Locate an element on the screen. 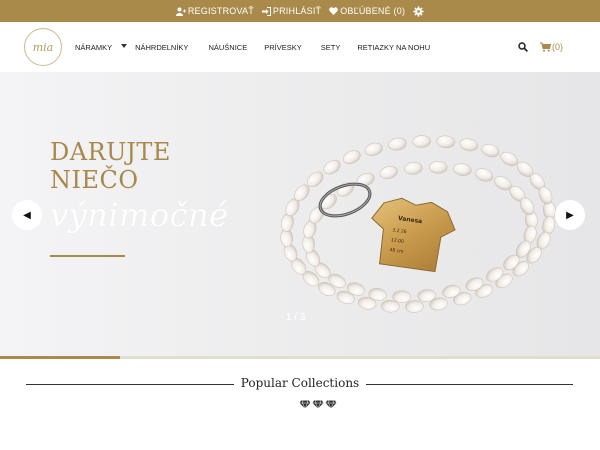 The image size is (600, 450). menu-item-retiazky: RETIAZKY NA NOHU is located at coordinates (393, 47).